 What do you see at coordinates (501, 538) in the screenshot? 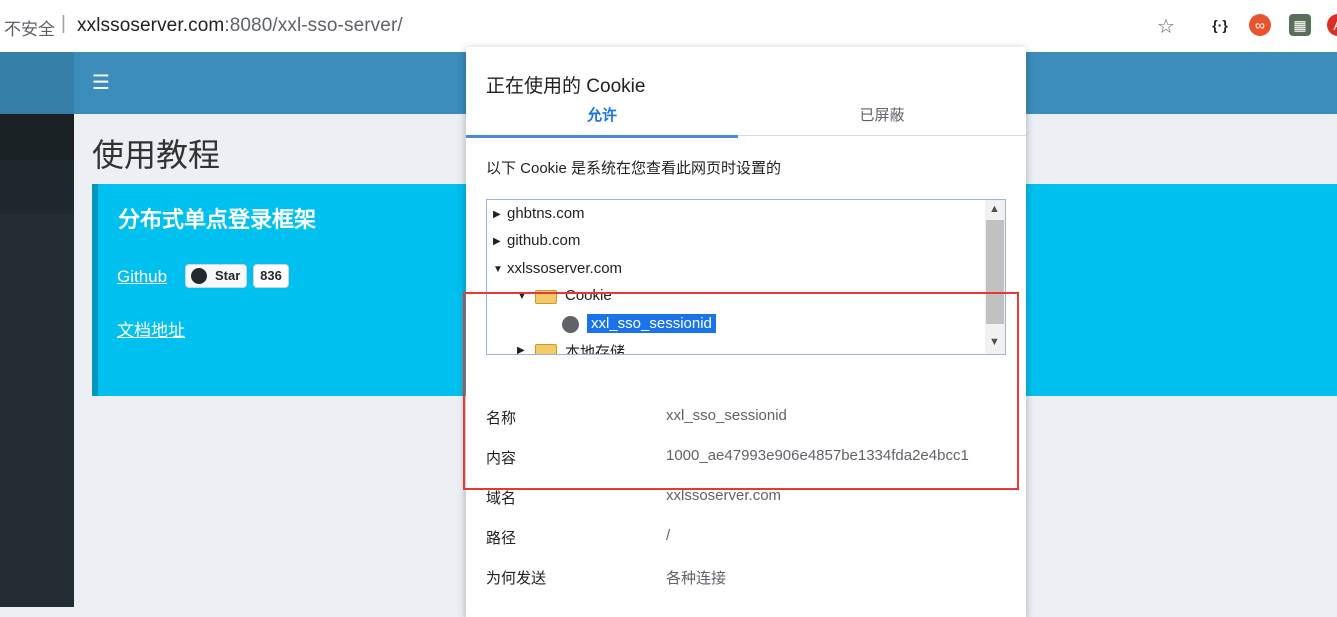
I see `path-label: 路径` at bounding box center [501, 538].